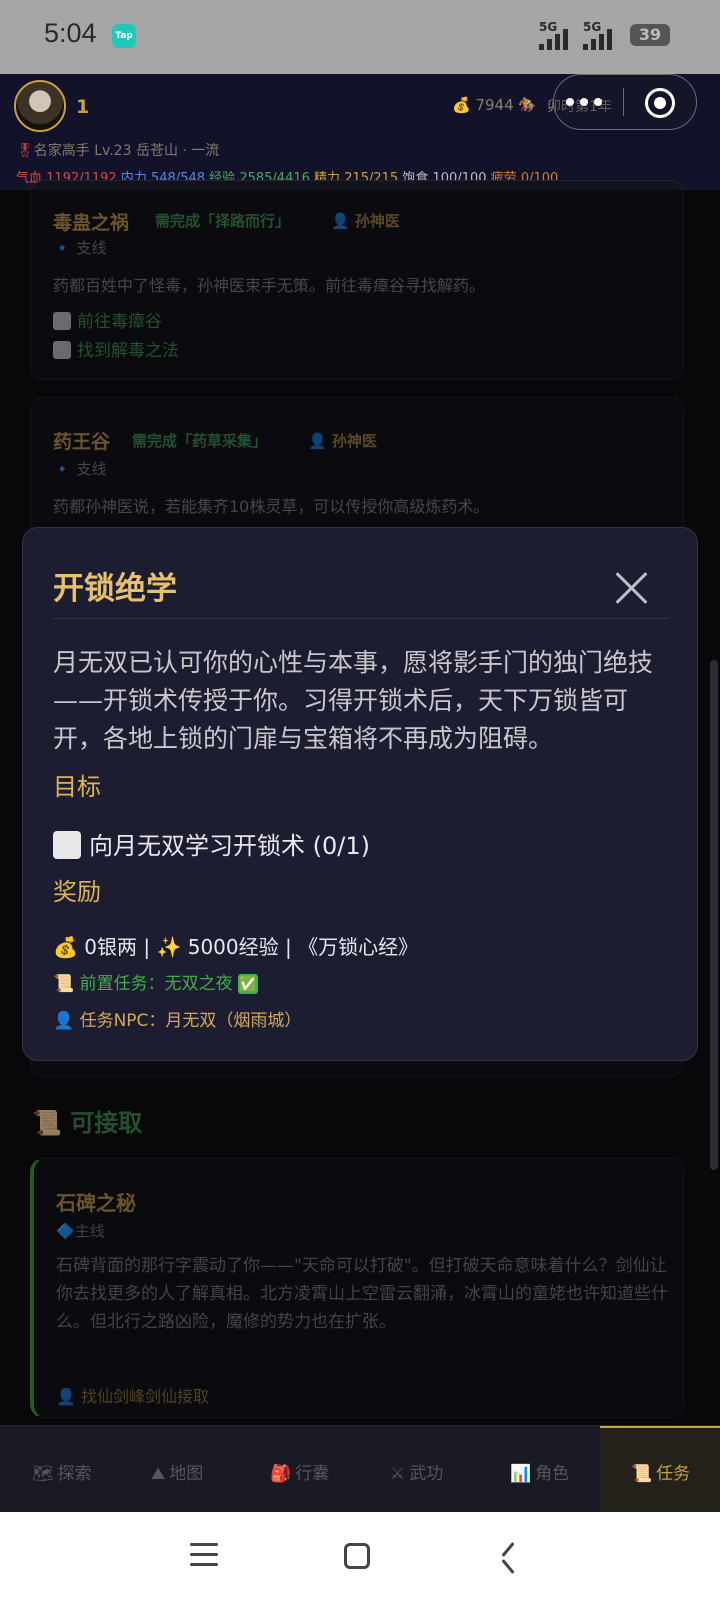 This screenshot has height=1600, width=720. I want to click on sparkle-icon: ✨, so click(169, 947).